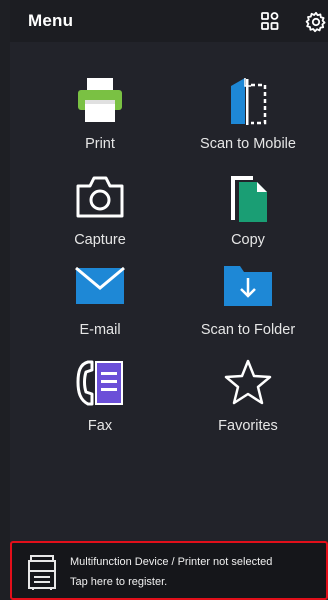 The image size is (328, 600). I want to click on multifunction-device-icon, so click(42, 574).